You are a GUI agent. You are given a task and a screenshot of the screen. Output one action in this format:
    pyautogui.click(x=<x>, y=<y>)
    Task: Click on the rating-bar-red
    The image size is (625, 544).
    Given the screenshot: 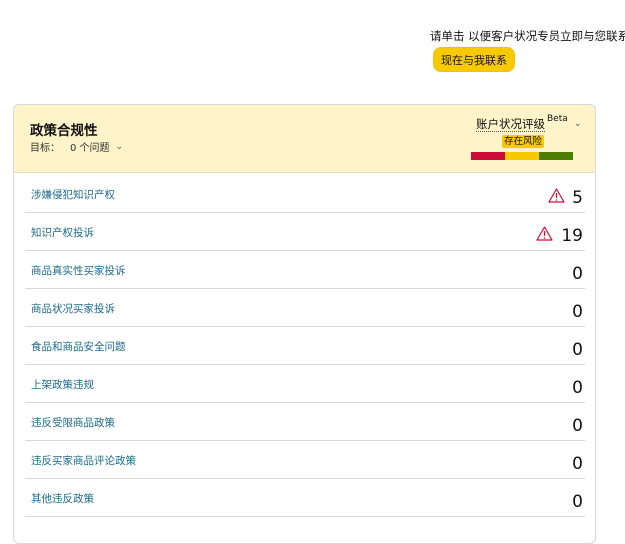 What is the action you would take?
    pyautogui.click(x=488, y=156)
    